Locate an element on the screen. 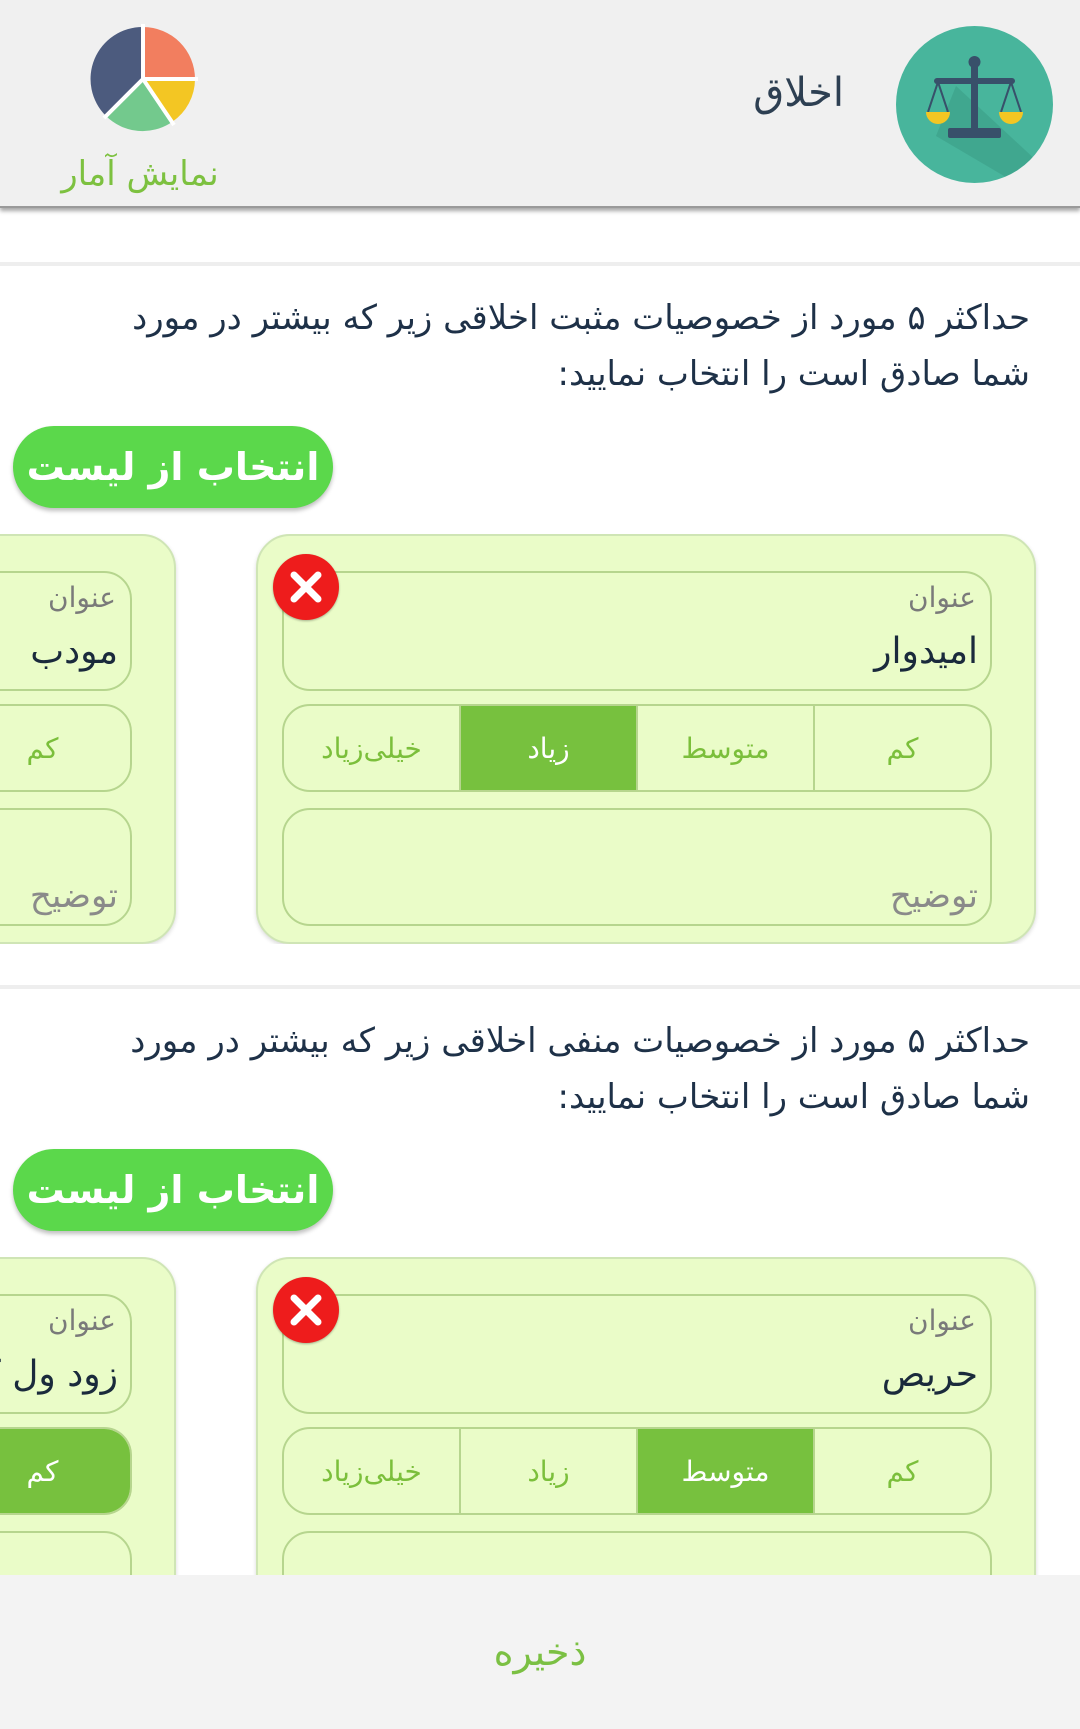 This screenshot has width=1080, height=1729. title-field: عنوان امیدوار is located at coordinates (637, 631).